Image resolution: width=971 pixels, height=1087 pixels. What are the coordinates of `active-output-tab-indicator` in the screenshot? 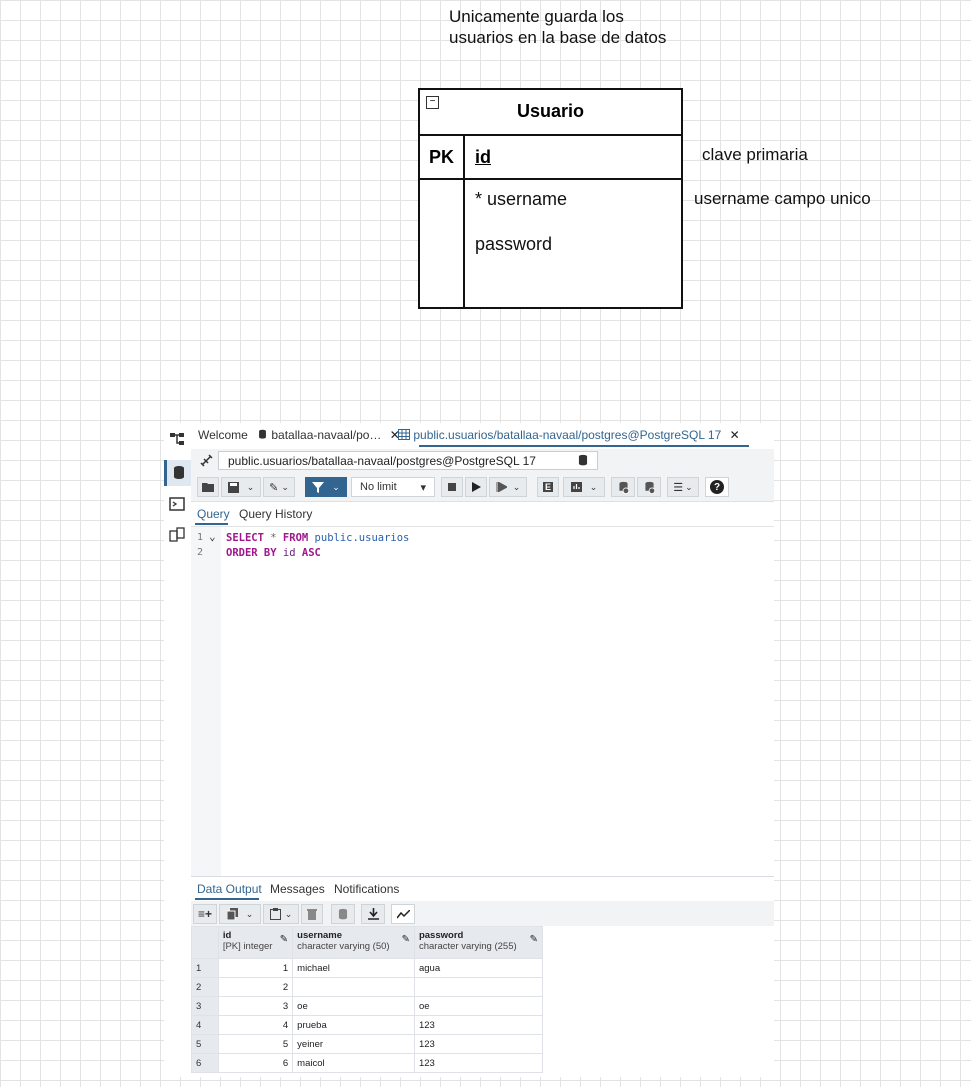 It's located at (227, 899).